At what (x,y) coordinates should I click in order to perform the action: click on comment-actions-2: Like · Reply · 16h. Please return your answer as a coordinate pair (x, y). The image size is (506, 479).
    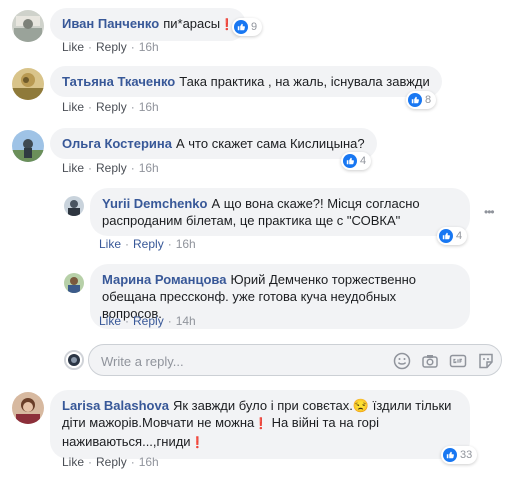
    Looking at the image, I should click on (110, 107).